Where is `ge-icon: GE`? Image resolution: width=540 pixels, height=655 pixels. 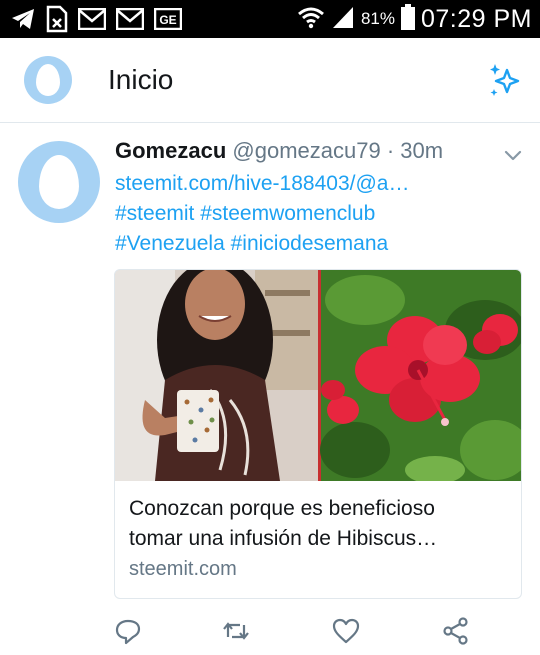 ge-icon: GE is located at coordinates (168, 21).